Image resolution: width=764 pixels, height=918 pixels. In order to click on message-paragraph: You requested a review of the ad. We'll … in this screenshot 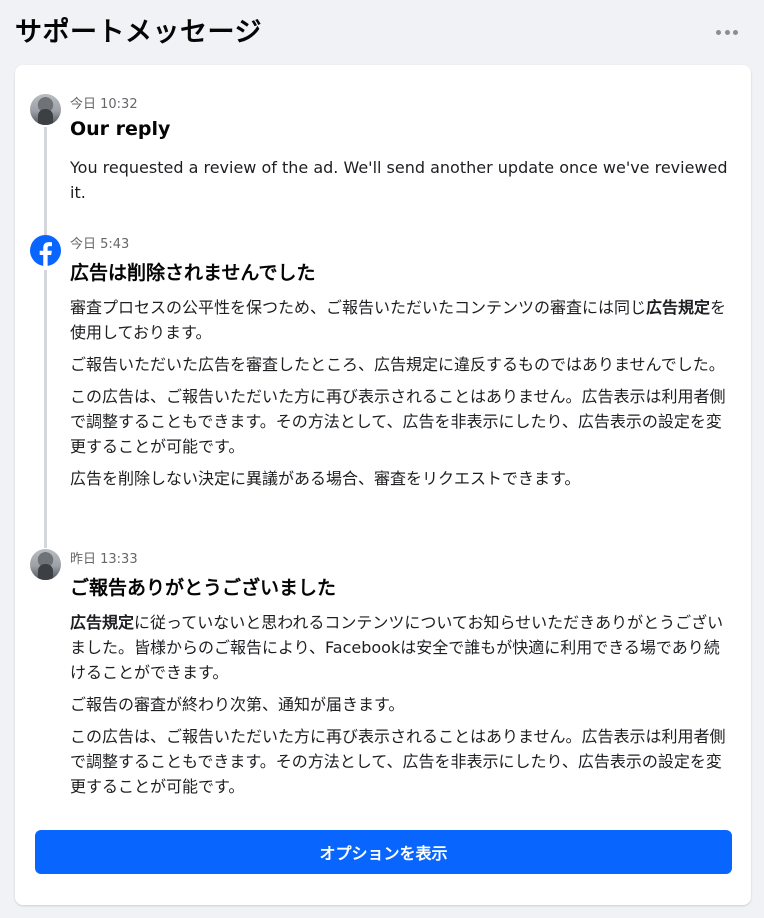, I will do `click(399, 180)`.